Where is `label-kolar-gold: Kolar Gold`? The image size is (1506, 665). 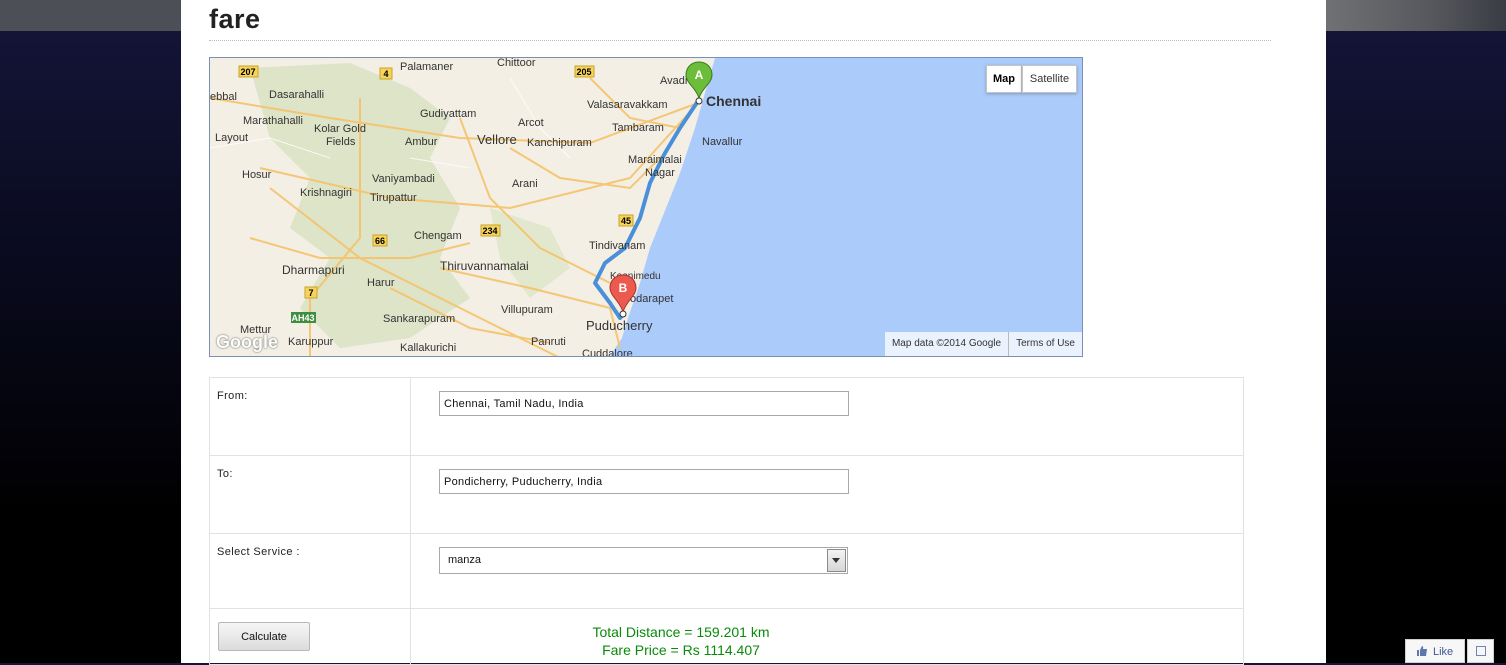
label-kolar-gold: Kolar Gold is located at coordinates (340, 129).